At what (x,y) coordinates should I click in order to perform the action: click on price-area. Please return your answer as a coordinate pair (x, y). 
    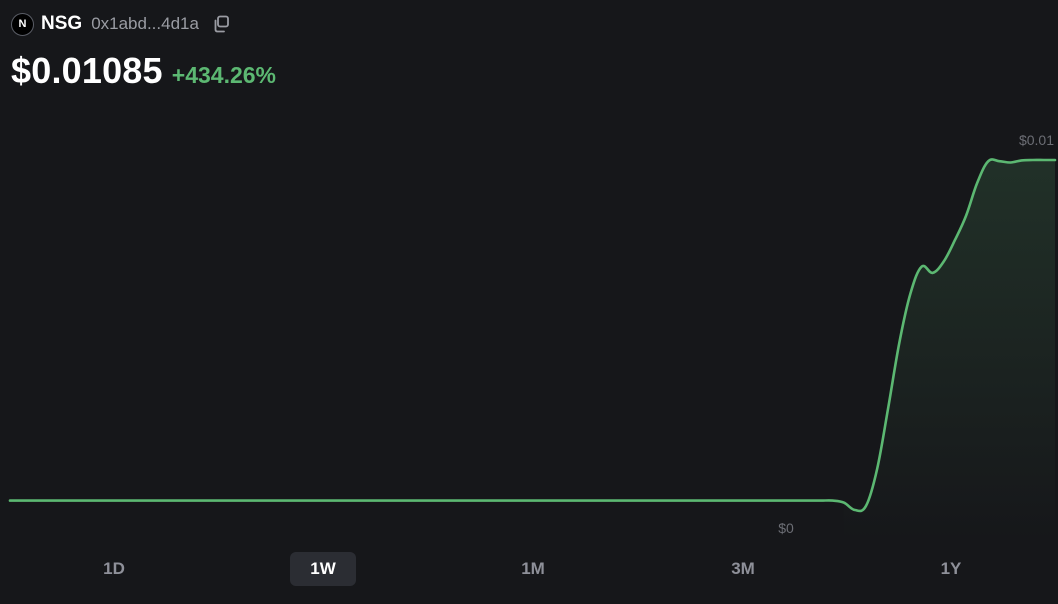
    Looking at the image, I should click on (949, 350).